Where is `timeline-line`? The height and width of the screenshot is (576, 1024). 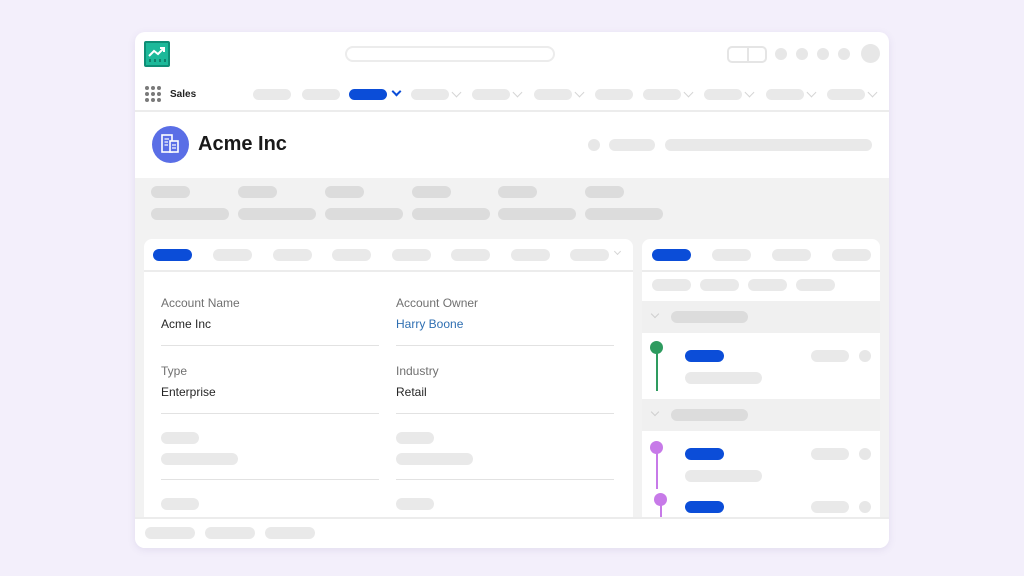 timeline-line is located at coordinates (657, 371).